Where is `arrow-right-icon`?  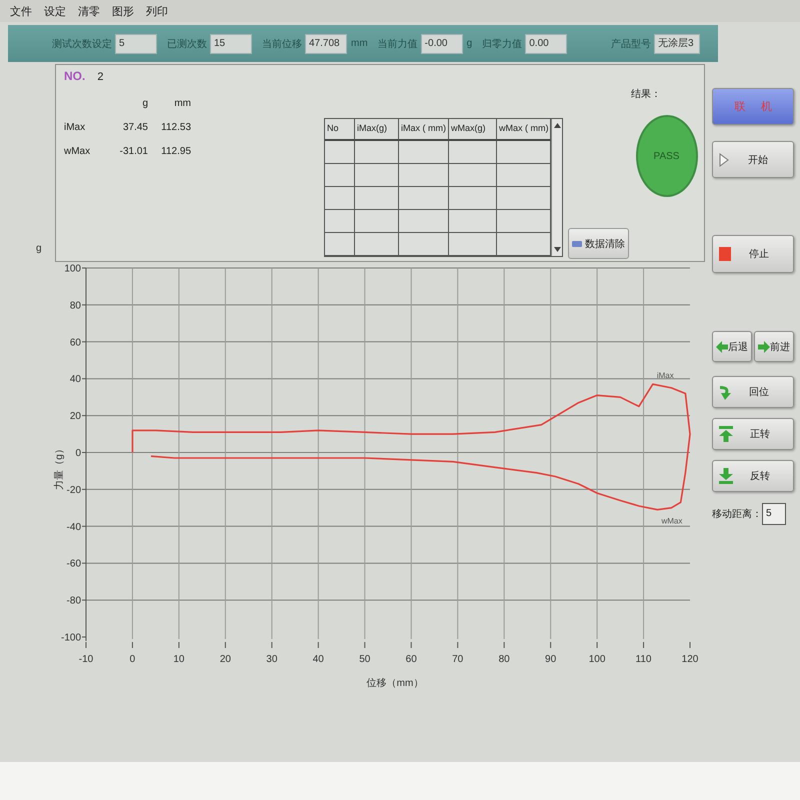
arrow-right-icon is located at coordinates (764, 346).